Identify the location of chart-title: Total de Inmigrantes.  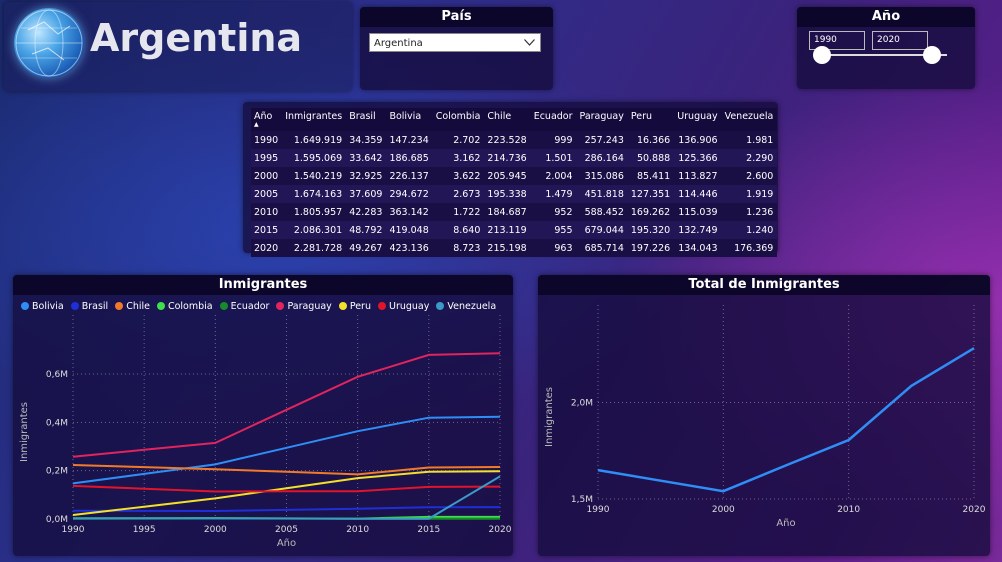
(764, 285).